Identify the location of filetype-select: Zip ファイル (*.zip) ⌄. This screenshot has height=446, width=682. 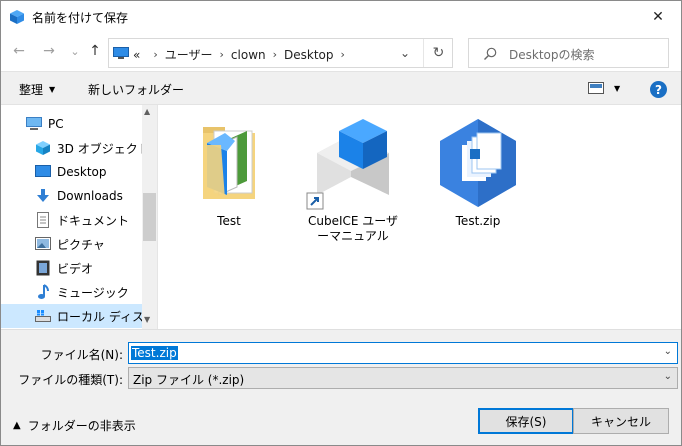
(403, 378).